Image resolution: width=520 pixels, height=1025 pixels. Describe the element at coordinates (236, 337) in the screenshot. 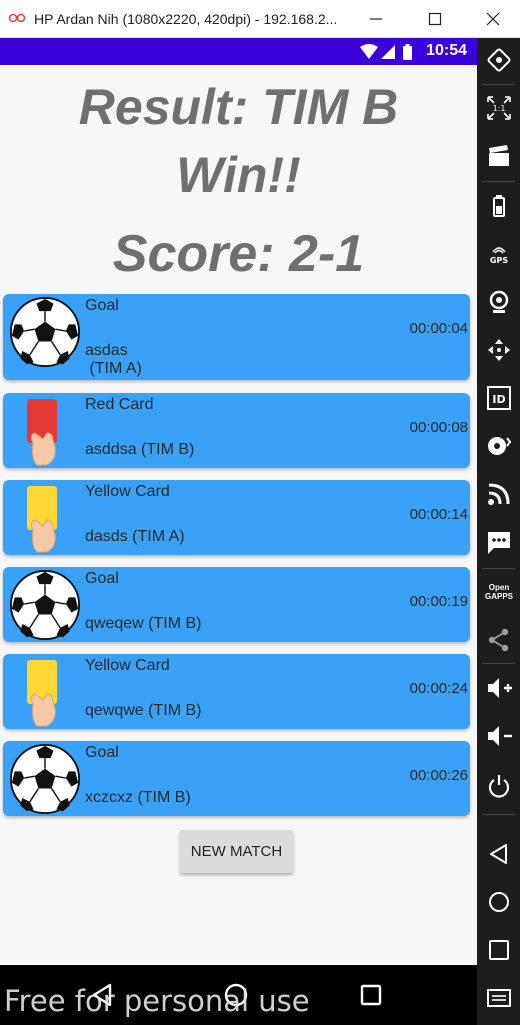

I see `event-card: Goal 00:00:04 asdas (TIM A)` at that location.